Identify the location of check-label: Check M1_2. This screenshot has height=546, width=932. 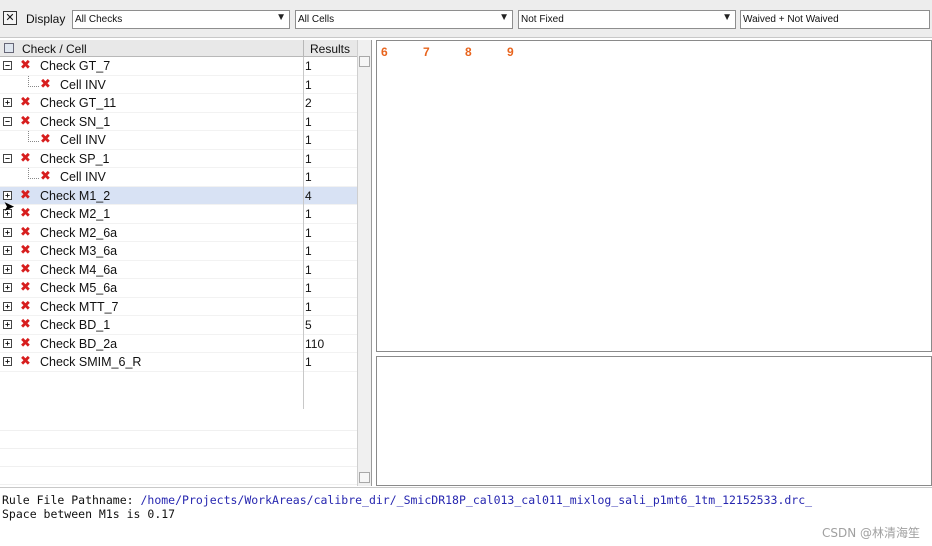
(75, 195).